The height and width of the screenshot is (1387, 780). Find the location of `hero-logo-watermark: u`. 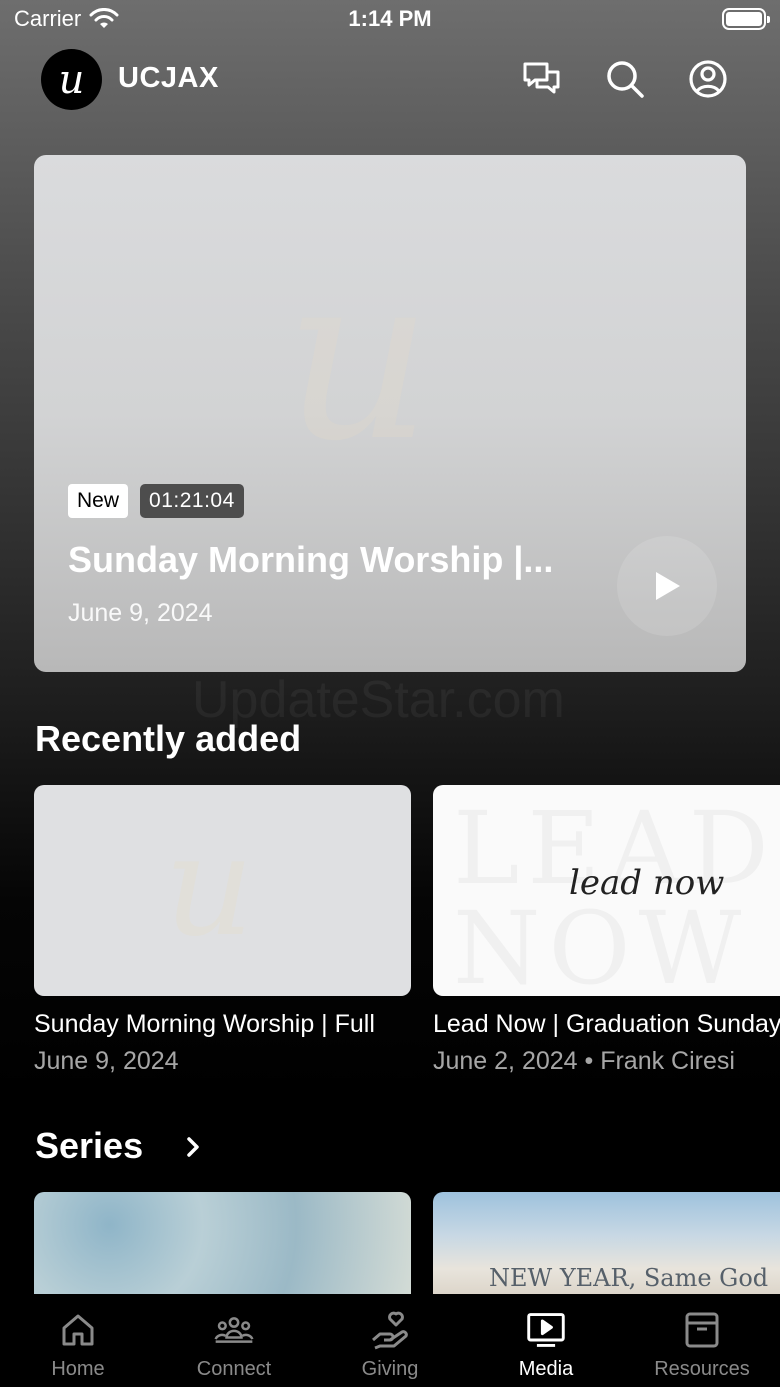

hero-logo-watermark: u is located at coordinates (358, 358).